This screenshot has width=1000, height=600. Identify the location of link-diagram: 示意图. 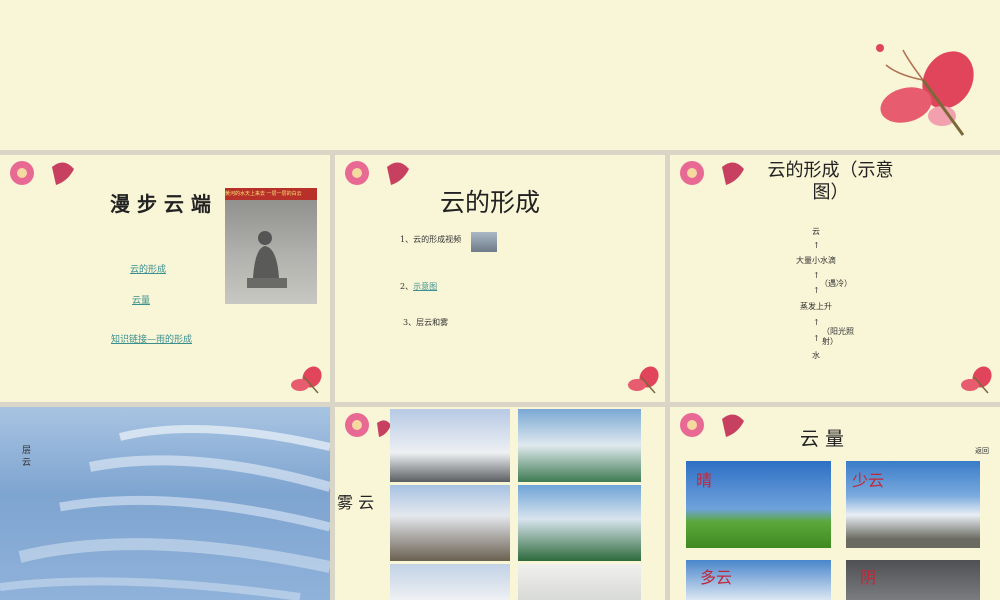
(425, 286).